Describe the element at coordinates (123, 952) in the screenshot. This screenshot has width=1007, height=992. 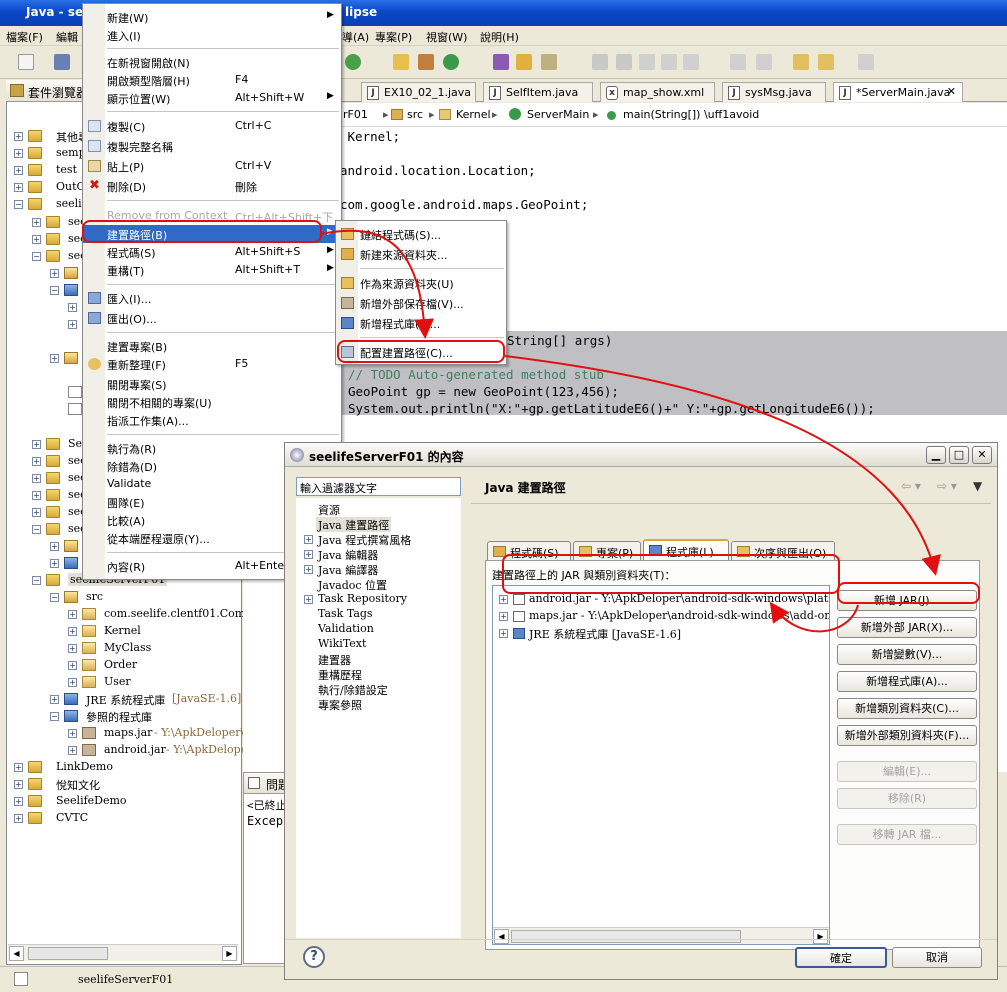
I see `explorer-hscrollbar: ◀ ▶` at that location.